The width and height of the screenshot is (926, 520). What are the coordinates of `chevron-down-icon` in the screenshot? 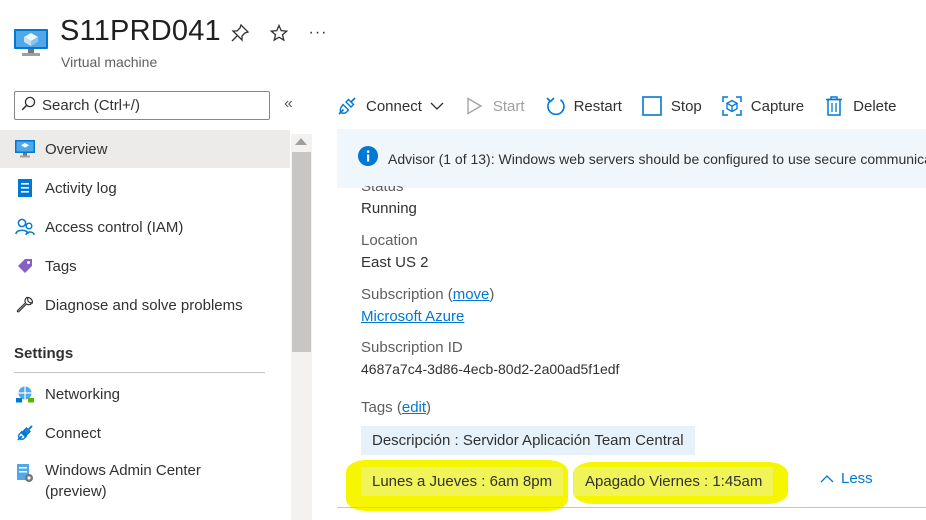 It's located at (437, 106).